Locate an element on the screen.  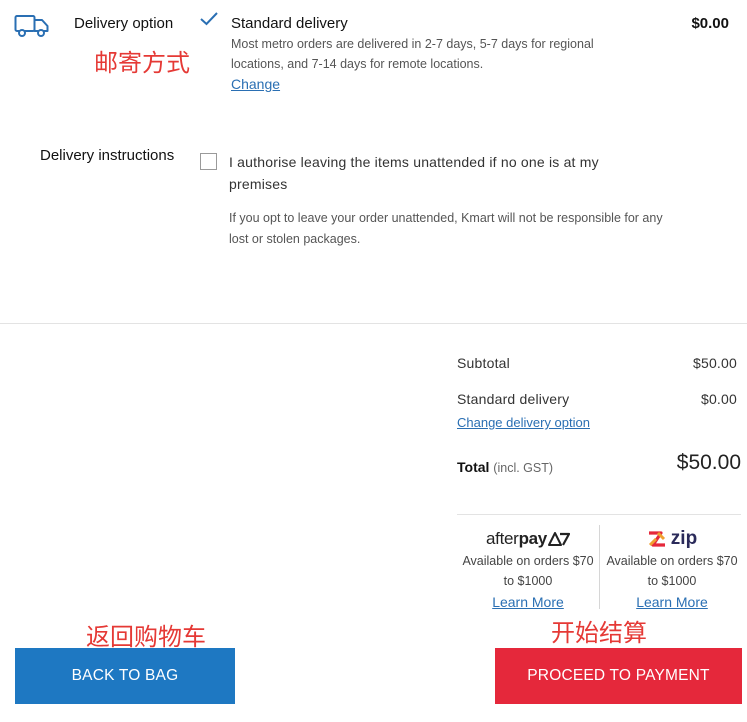
afterpay-logo: afterpay is located at coordinates (528, 539).